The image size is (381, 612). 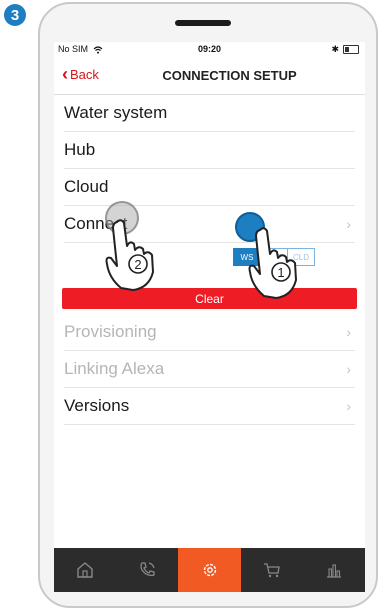 I want to click on menu-item-label: Provisioning, so click(x=110, y=331).